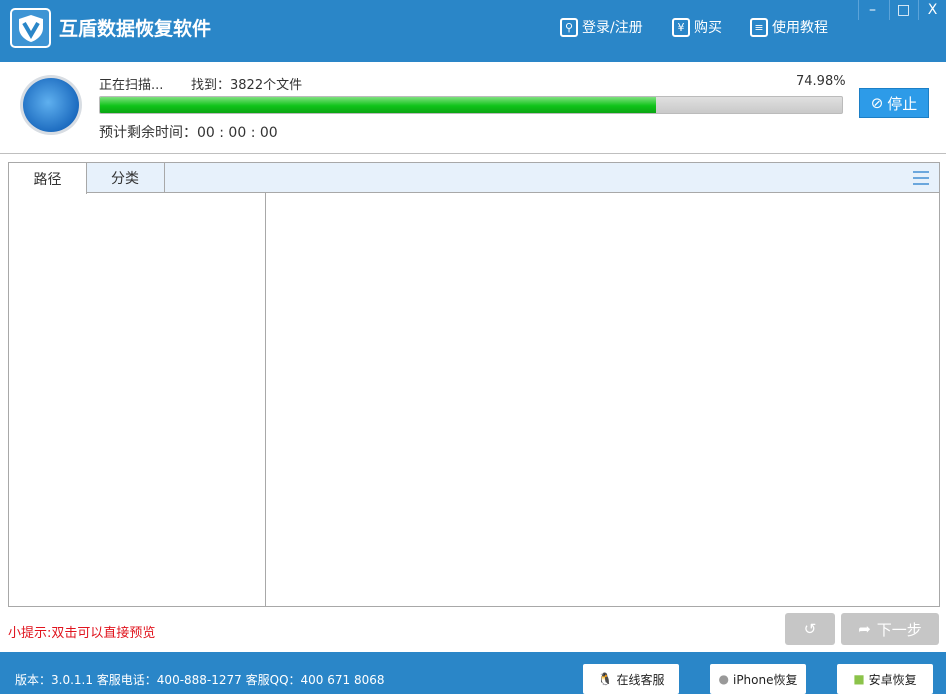 Image resolution: width=946 pixels, height=694 pixels. I want to click on minimize-button: –, so click(872, 10).